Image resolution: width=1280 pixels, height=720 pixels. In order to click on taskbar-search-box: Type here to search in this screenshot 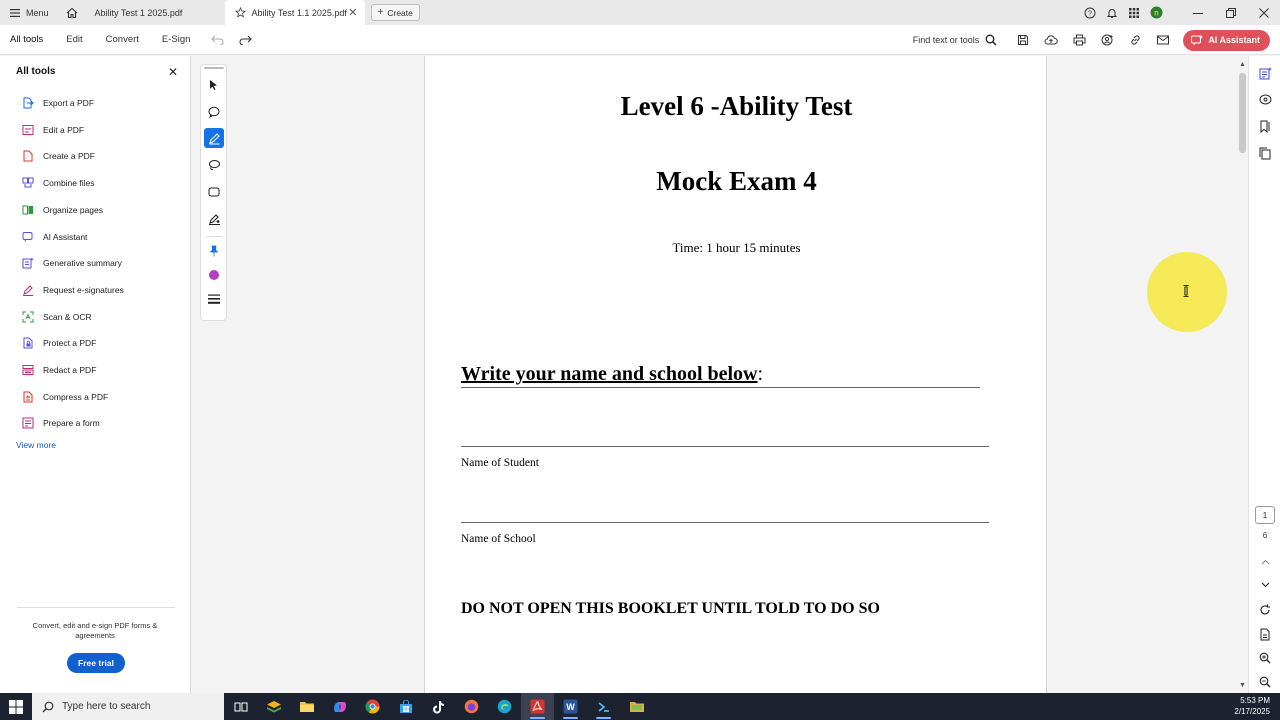, I will do `click(128, 706)`.